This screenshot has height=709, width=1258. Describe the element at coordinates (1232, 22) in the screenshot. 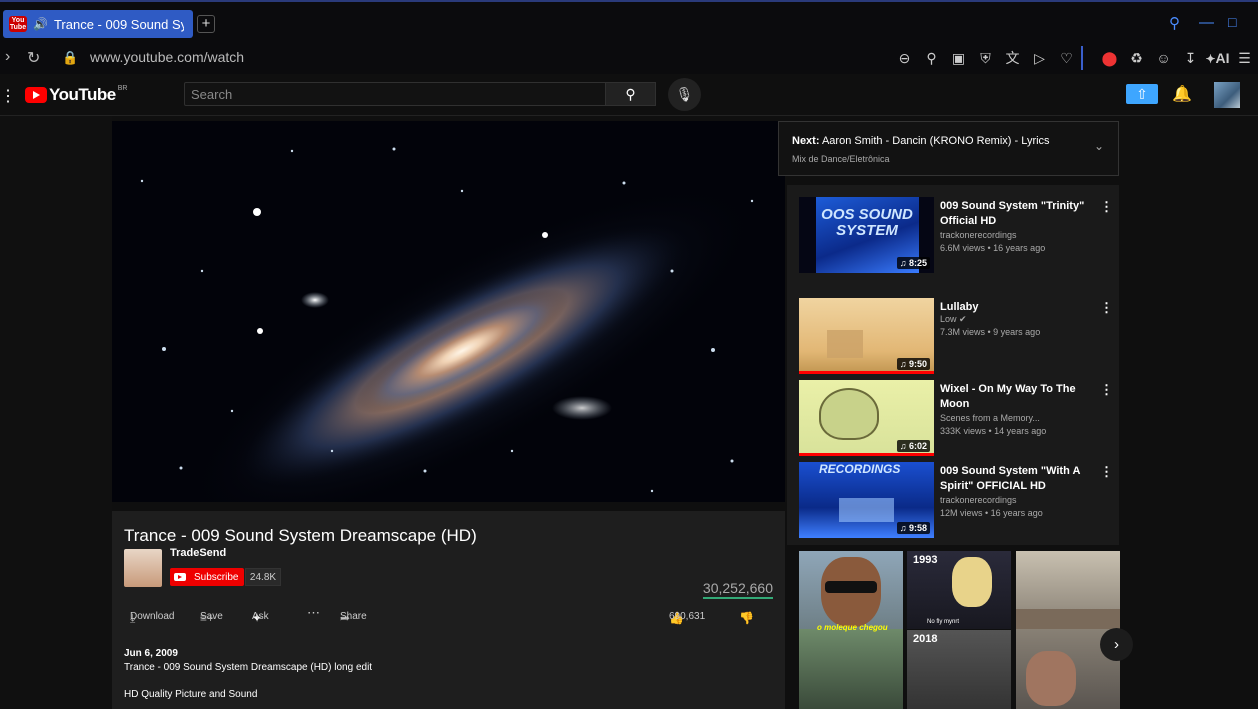

I see `maximize-icon: □` at that location.